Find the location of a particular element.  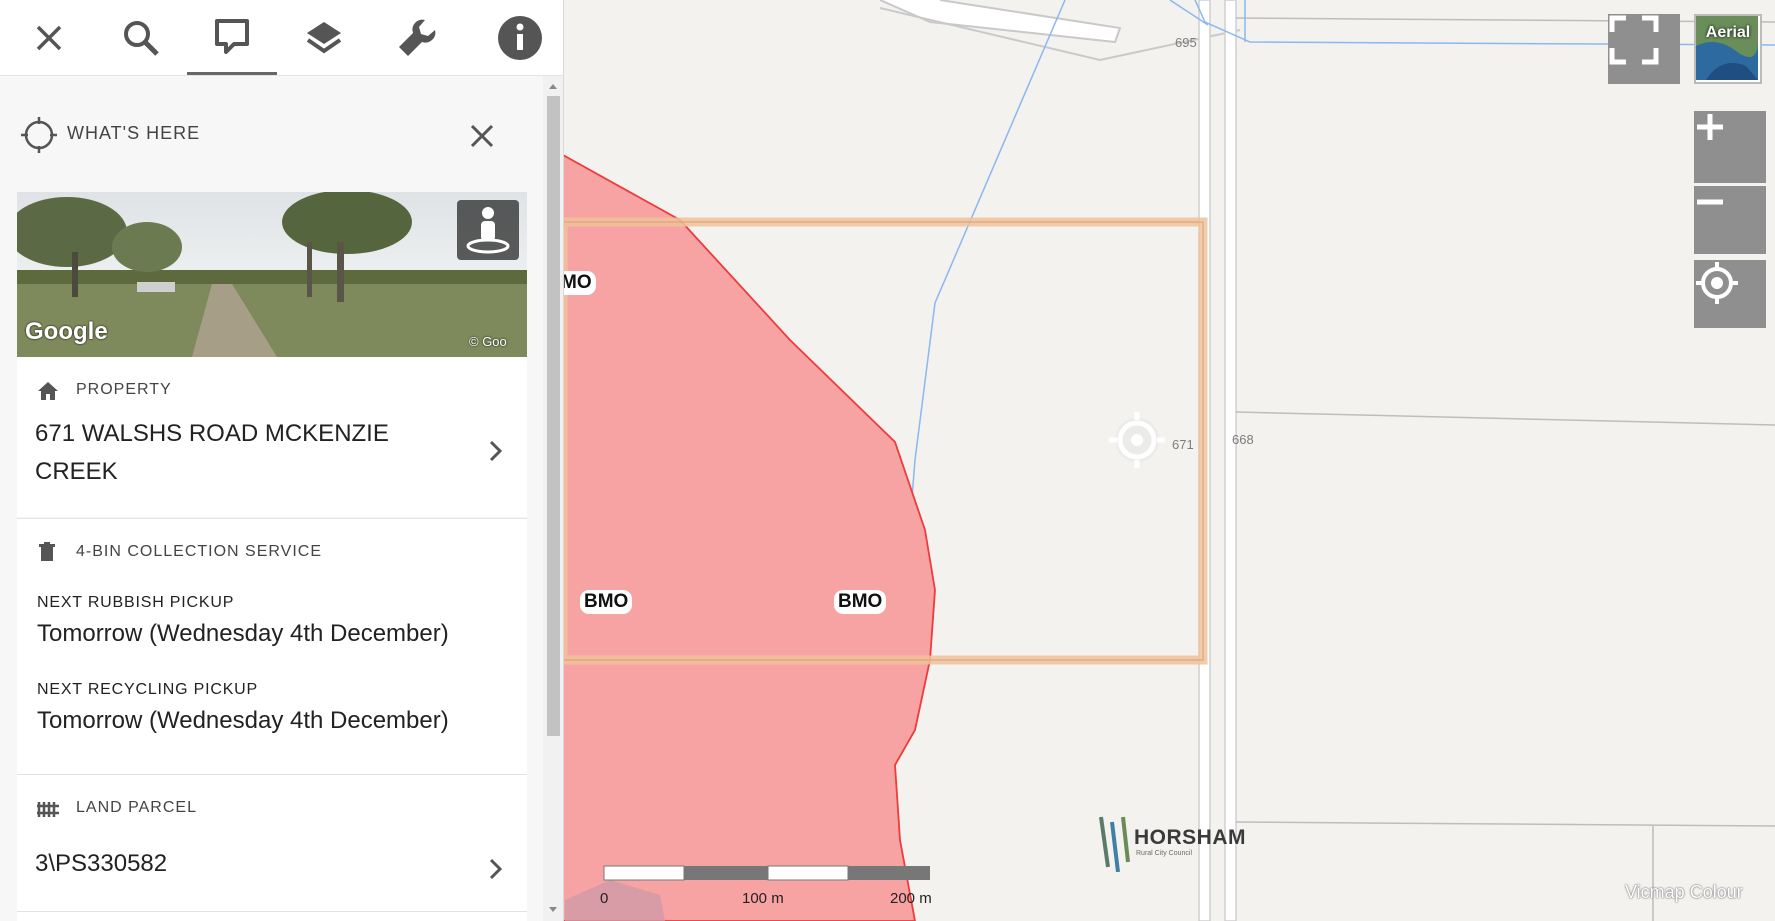

scroll-down-icon is located at coordinates (553, 910).